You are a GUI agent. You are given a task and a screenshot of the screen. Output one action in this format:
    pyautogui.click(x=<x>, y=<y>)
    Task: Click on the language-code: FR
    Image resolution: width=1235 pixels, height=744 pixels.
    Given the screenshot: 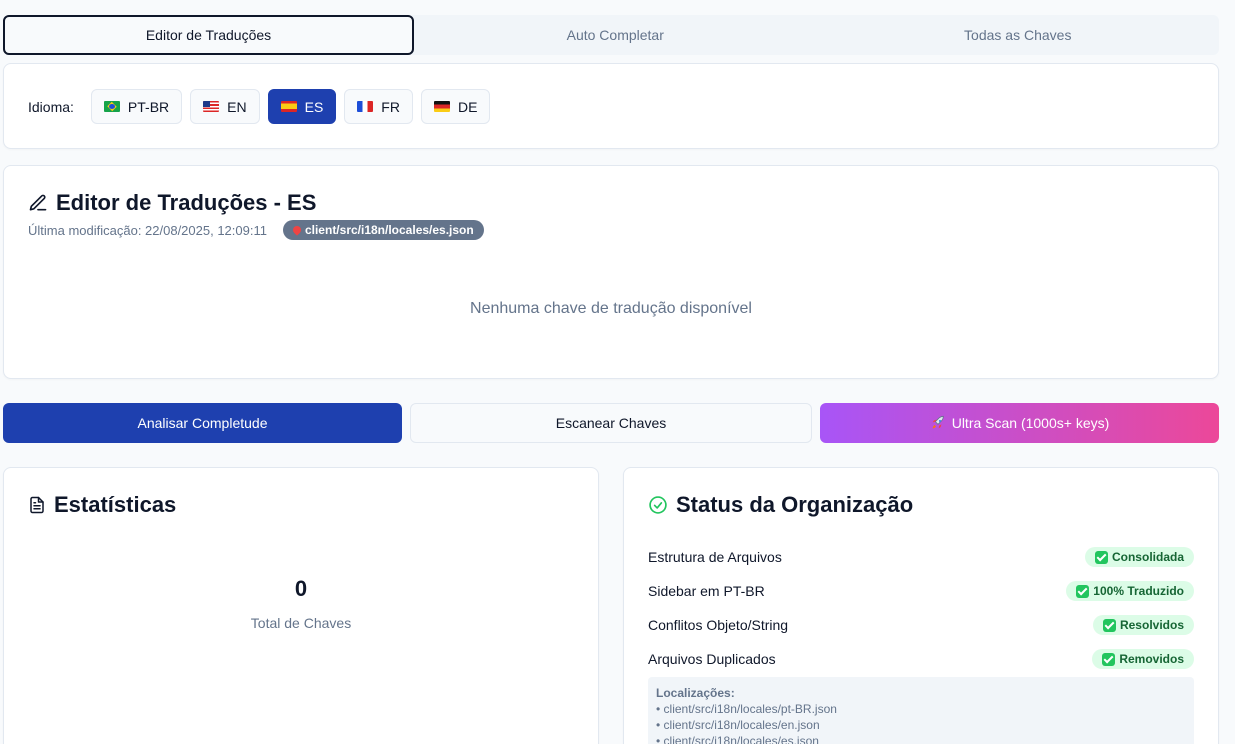 What is the action you would take?
    pyautogui.click(x=390, y=106)
    